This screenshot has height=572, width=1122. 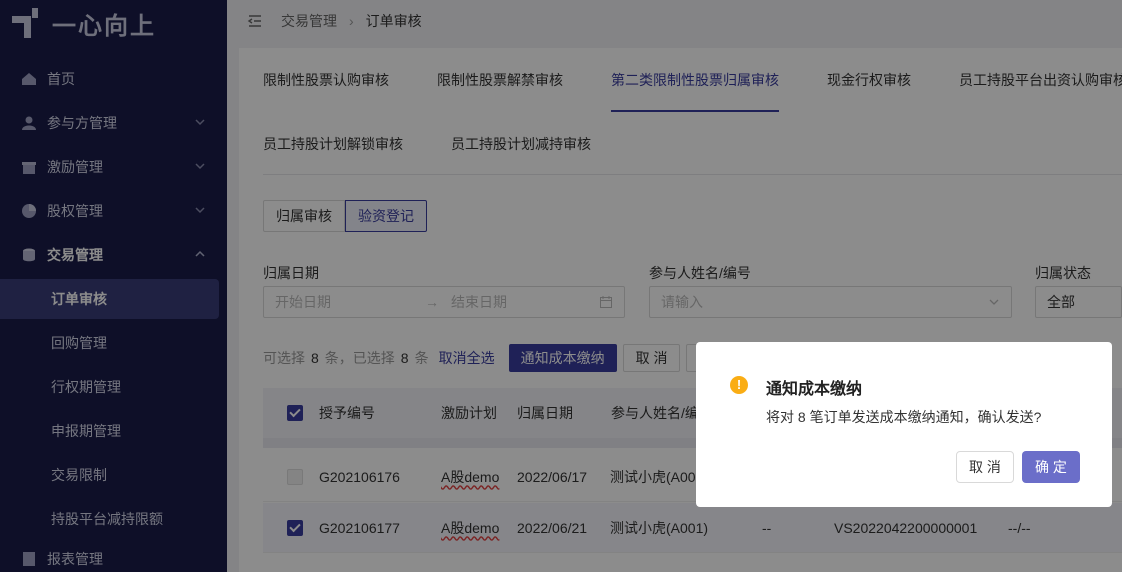 What do you see at coordinates (985, 467) in the screenshot?
I see `dialog-cancel-button: 取 消` at bounding box center [985, 467].